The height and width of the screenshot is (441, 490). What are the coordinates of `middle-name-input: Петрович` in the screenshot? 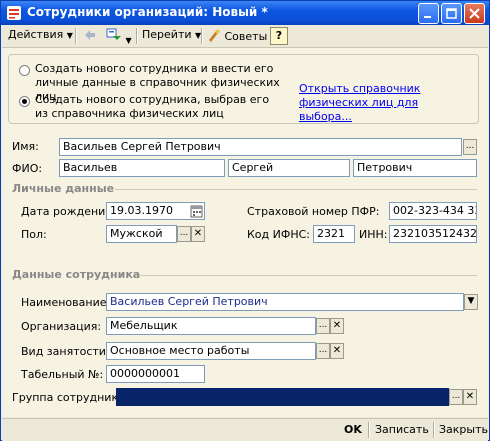 It's located at (415, 168).